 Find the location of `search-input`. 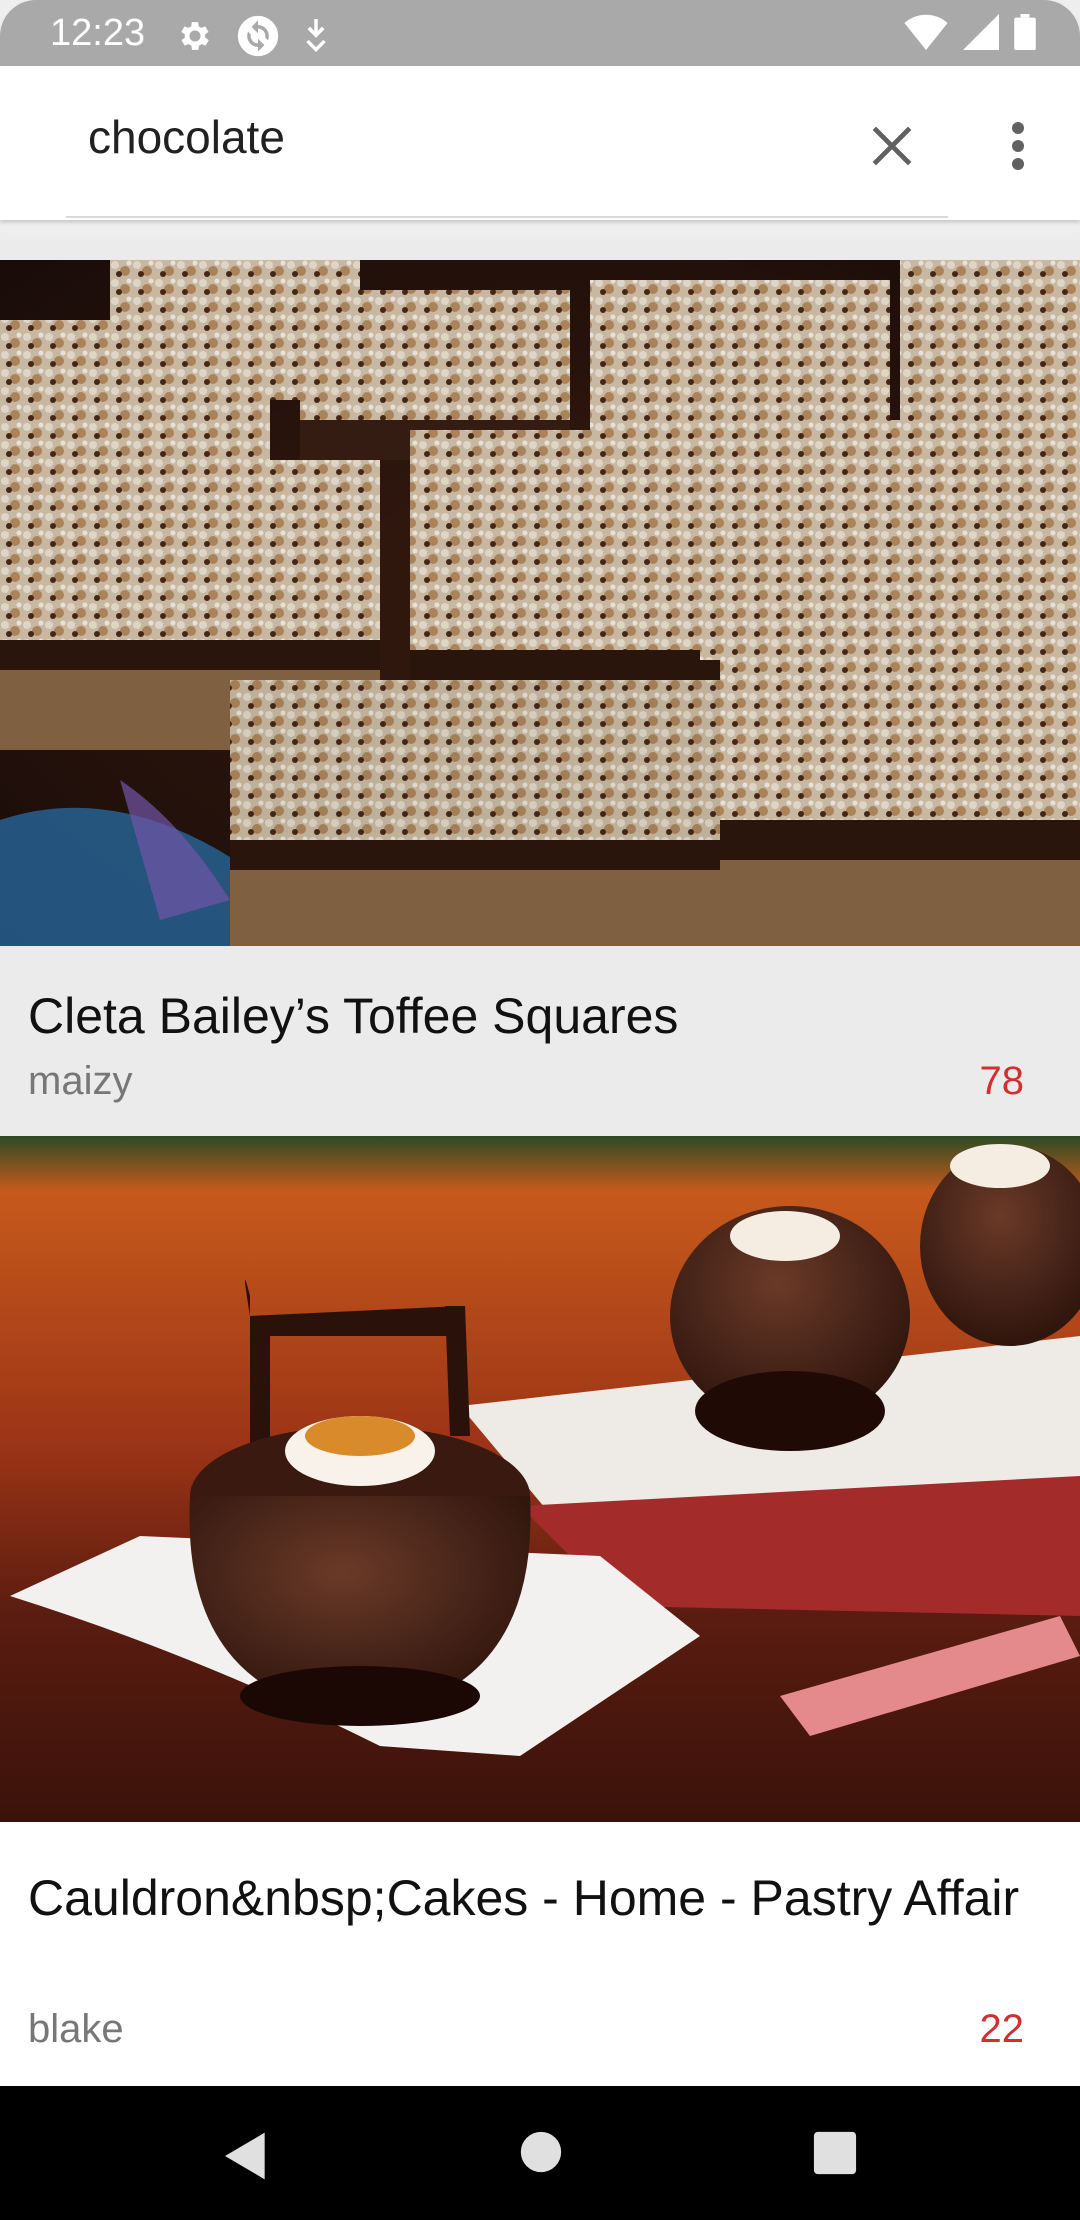

search-input is located at coordinates (448, 137).